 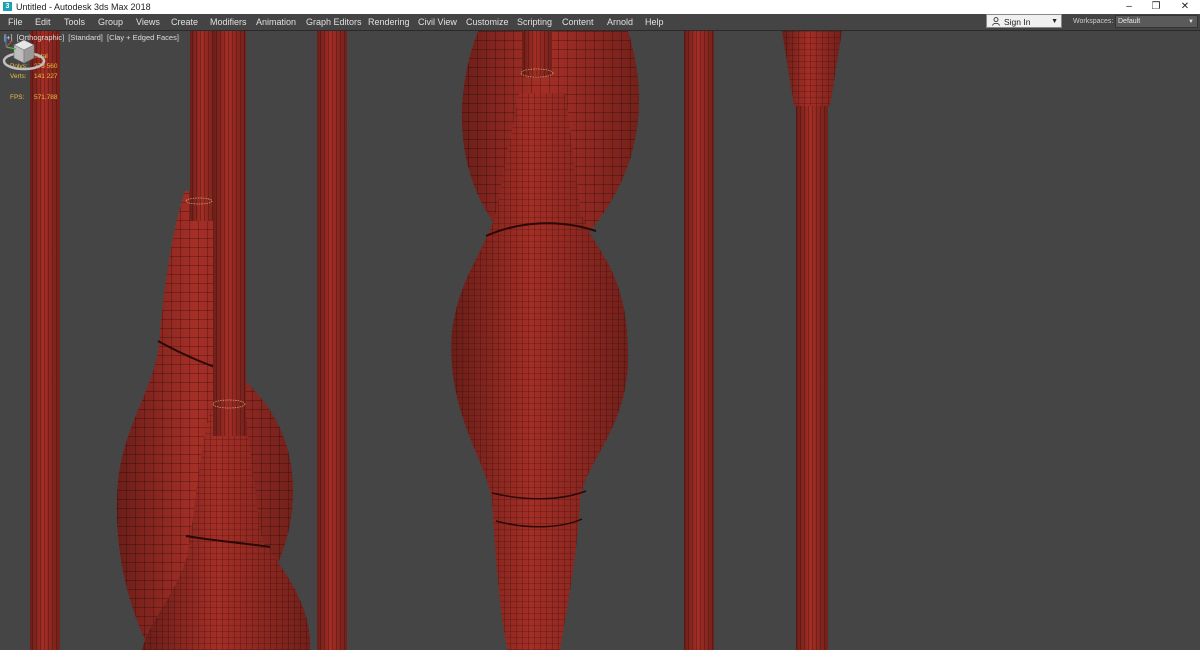 I want to click on workspaces-dropdown: Default ▼, so click(x=1156, y=21).